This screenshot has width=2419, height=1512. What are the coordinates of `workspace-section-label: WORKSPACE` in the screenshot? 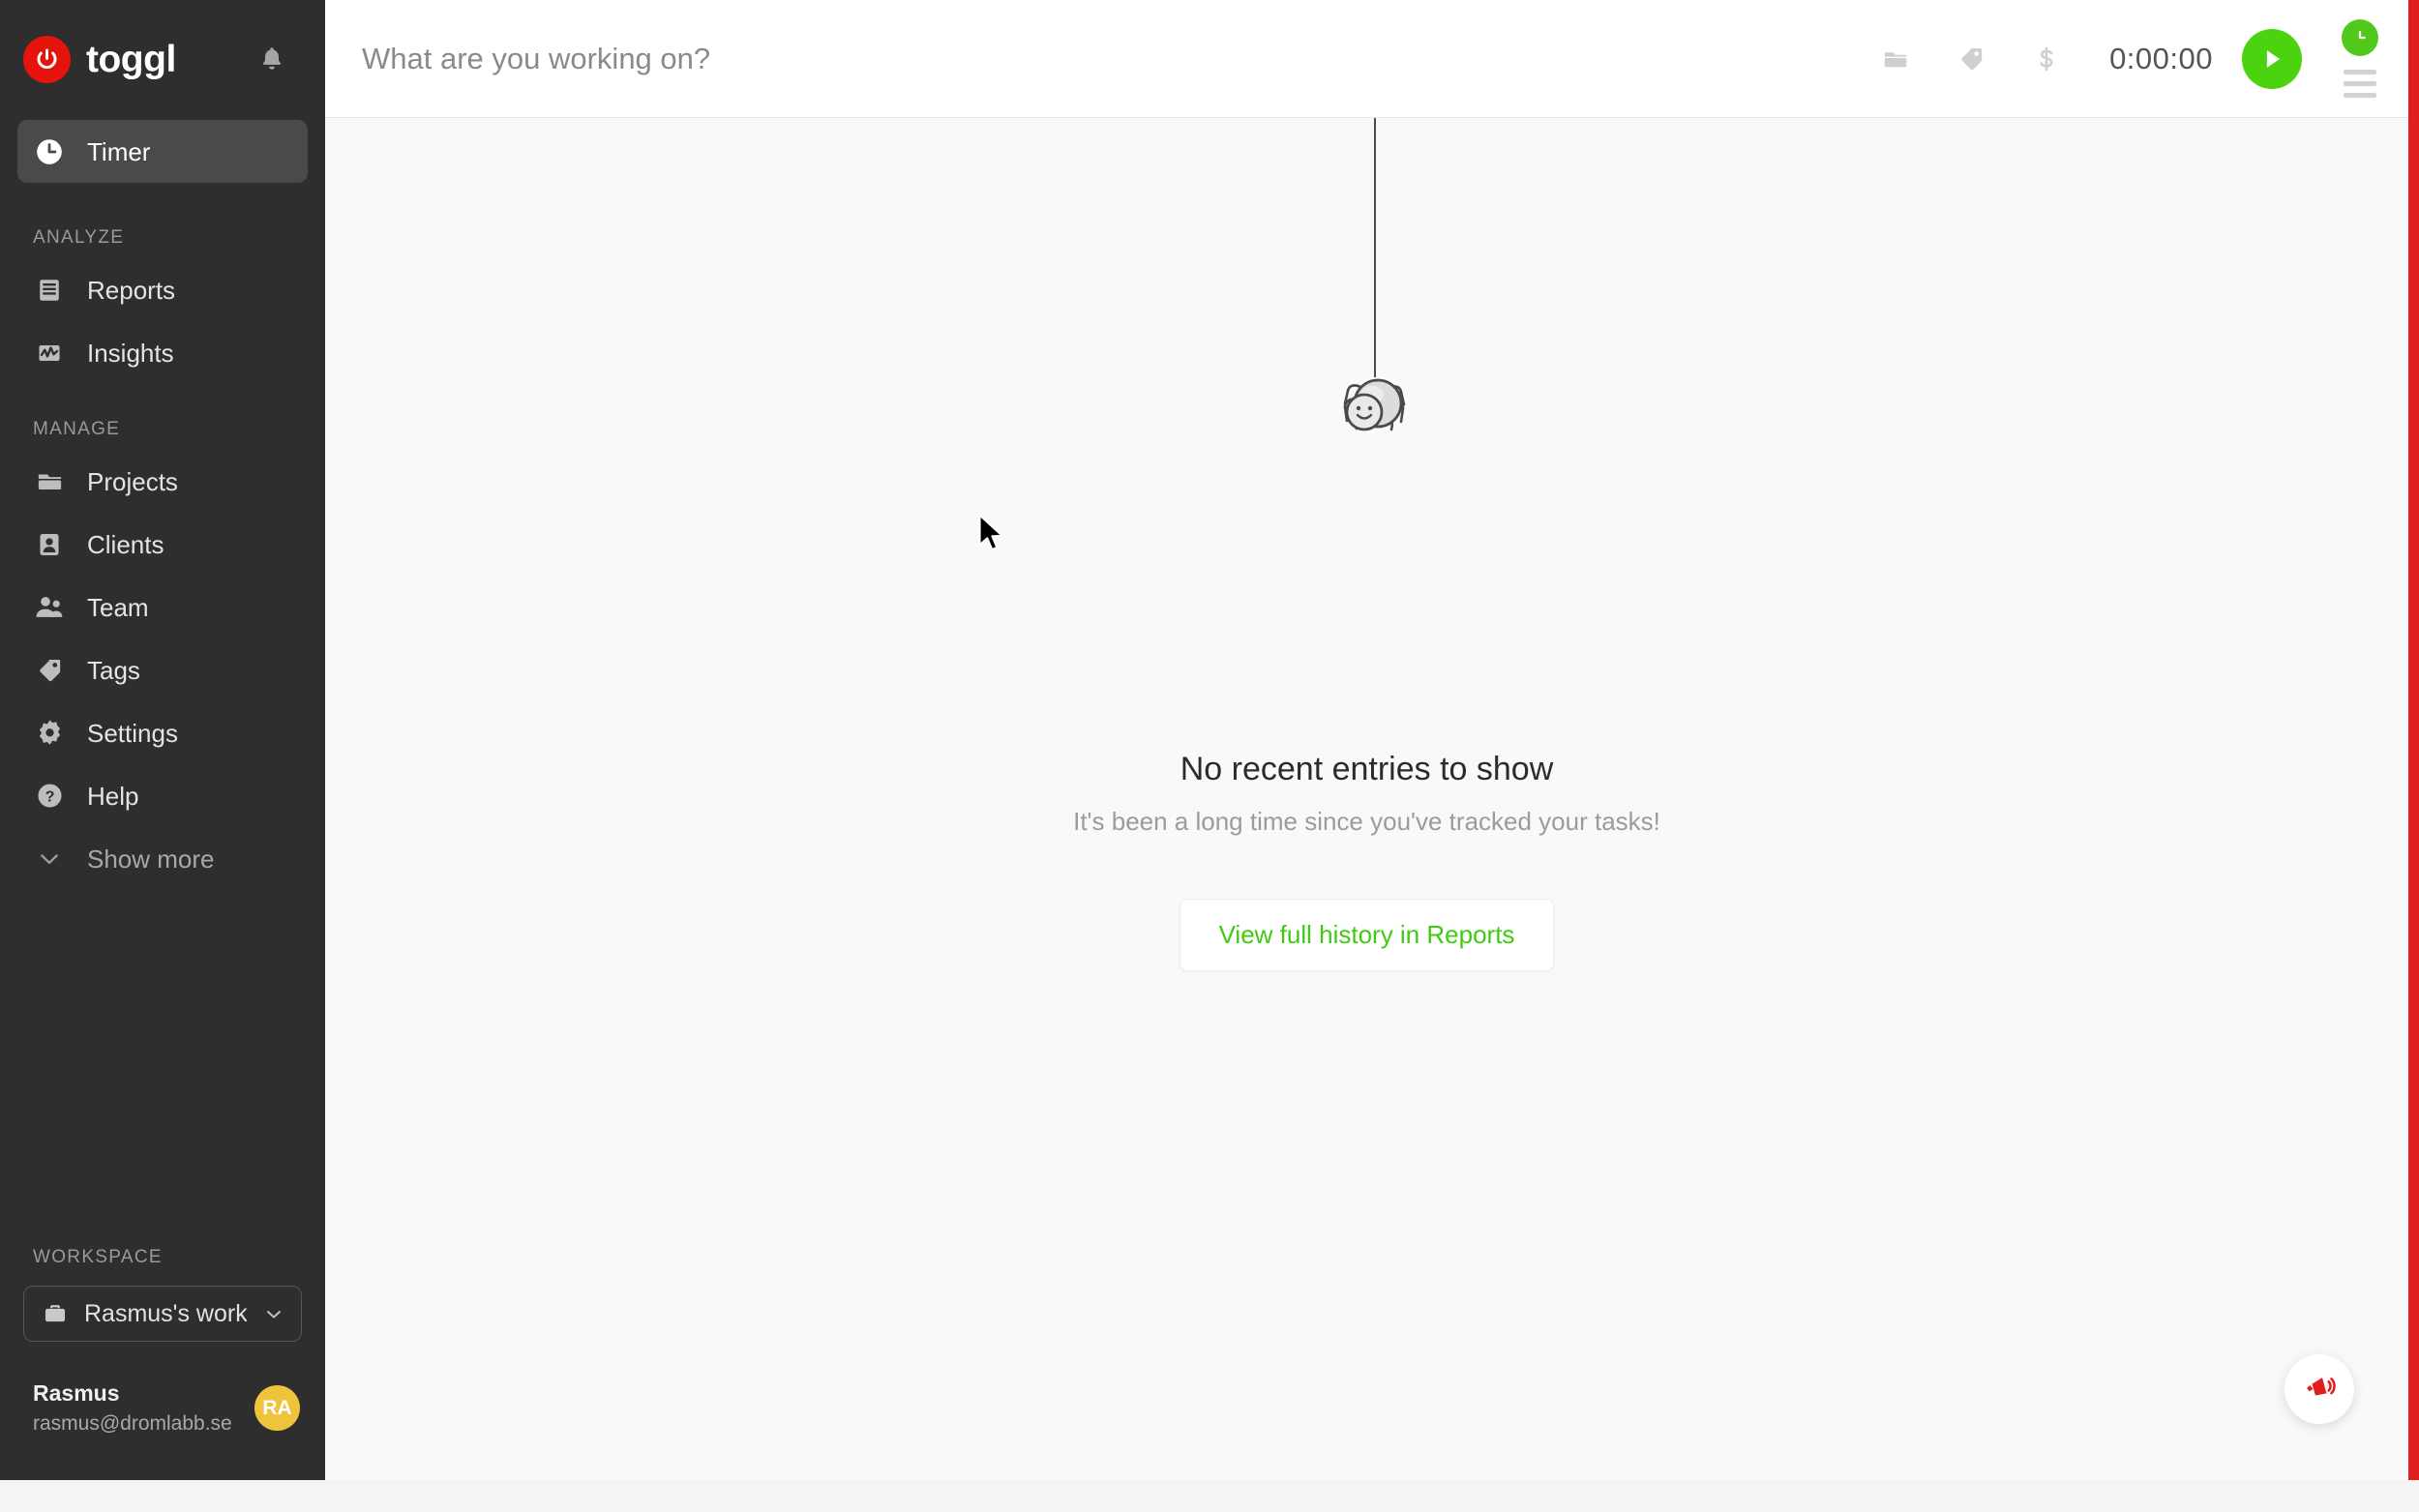 It's located at (98, 1257).